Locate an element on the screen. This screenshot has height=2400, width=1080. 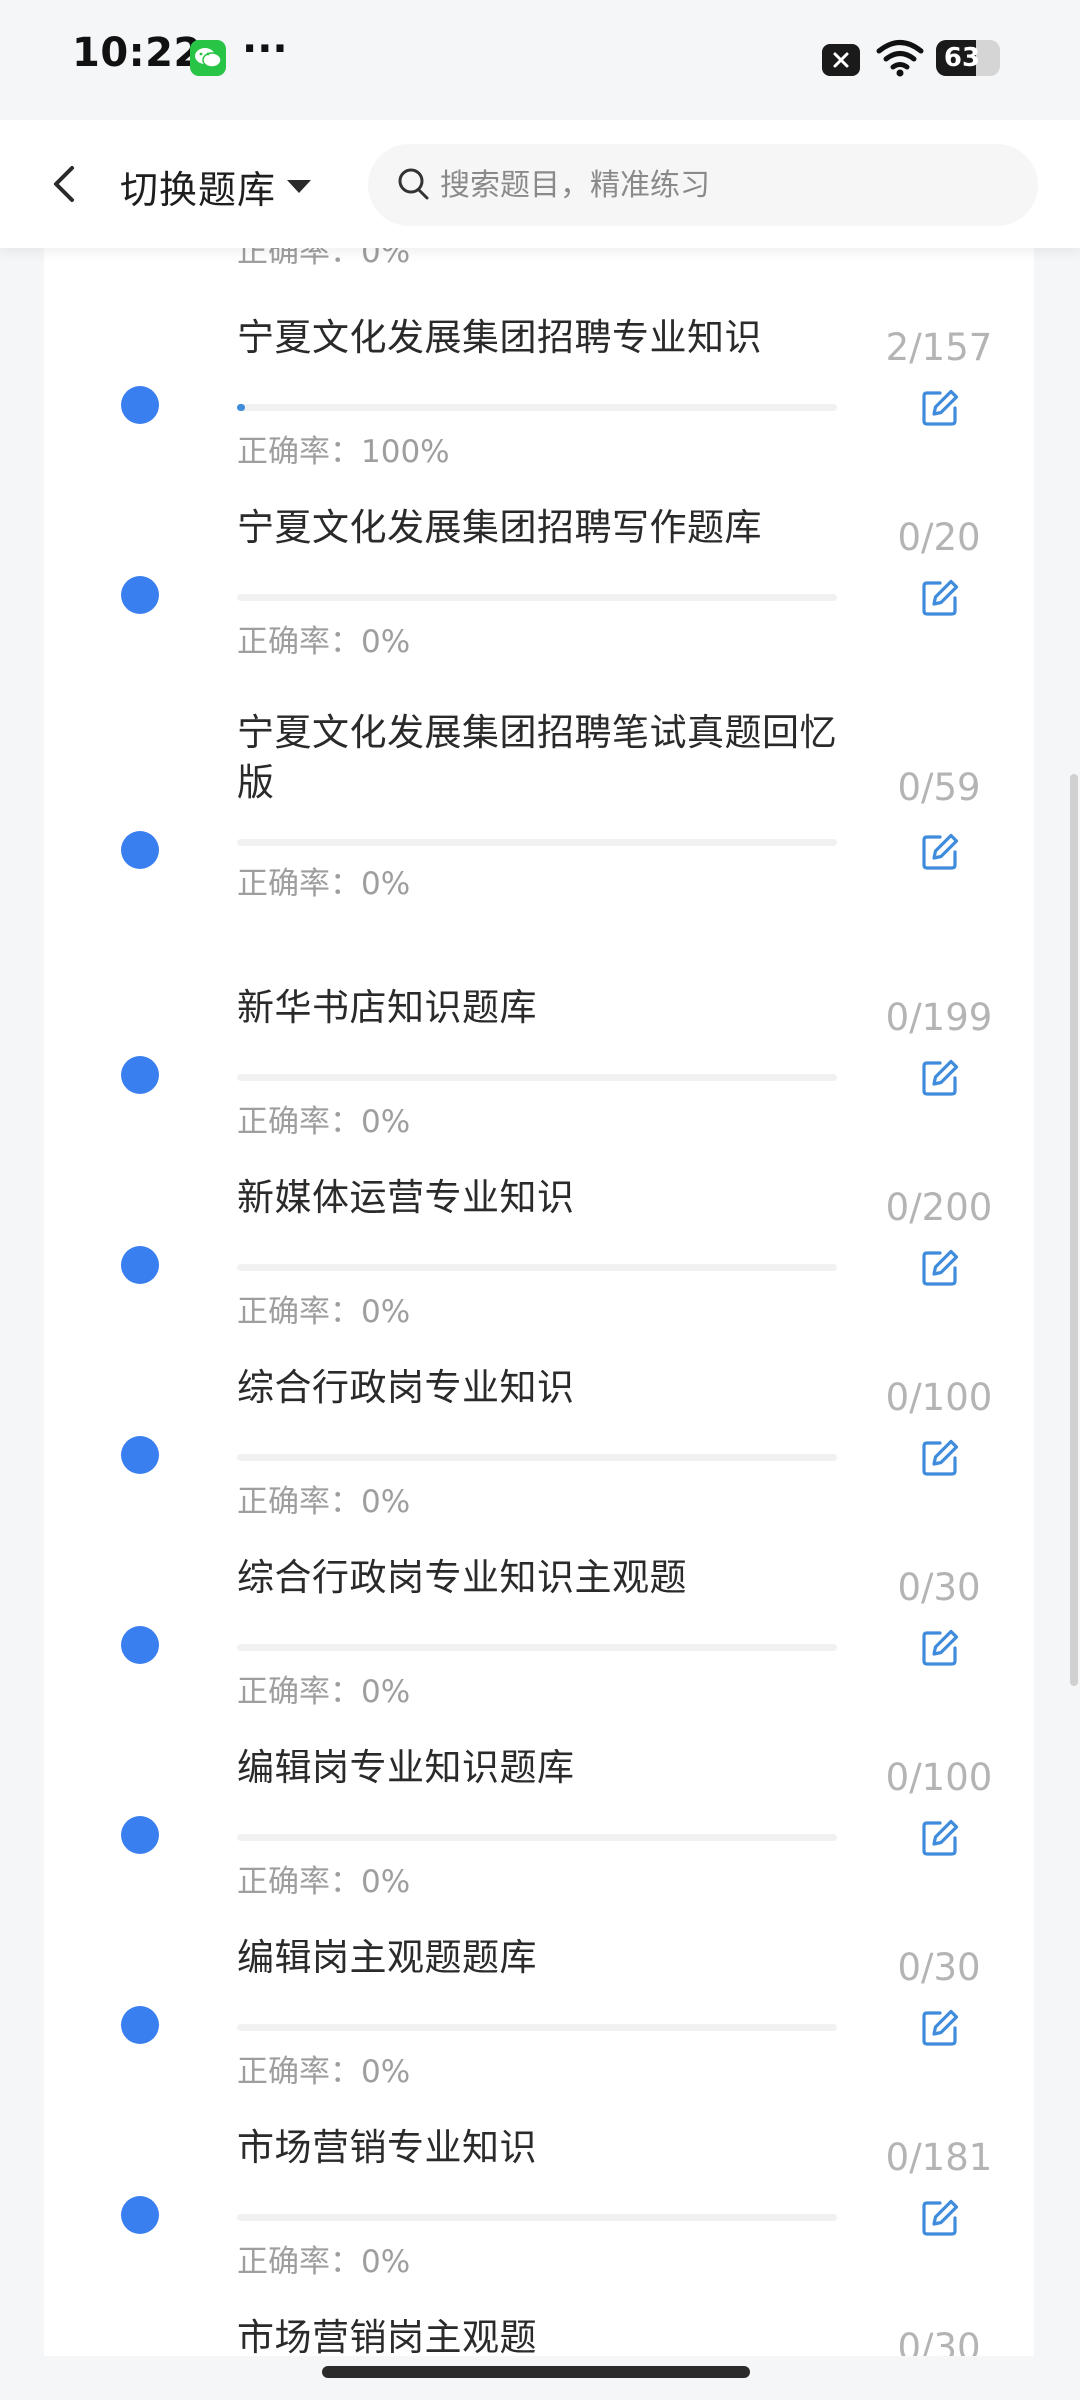
switch-question-bank-label: 切换题库 is located at coordinates (198, 189).